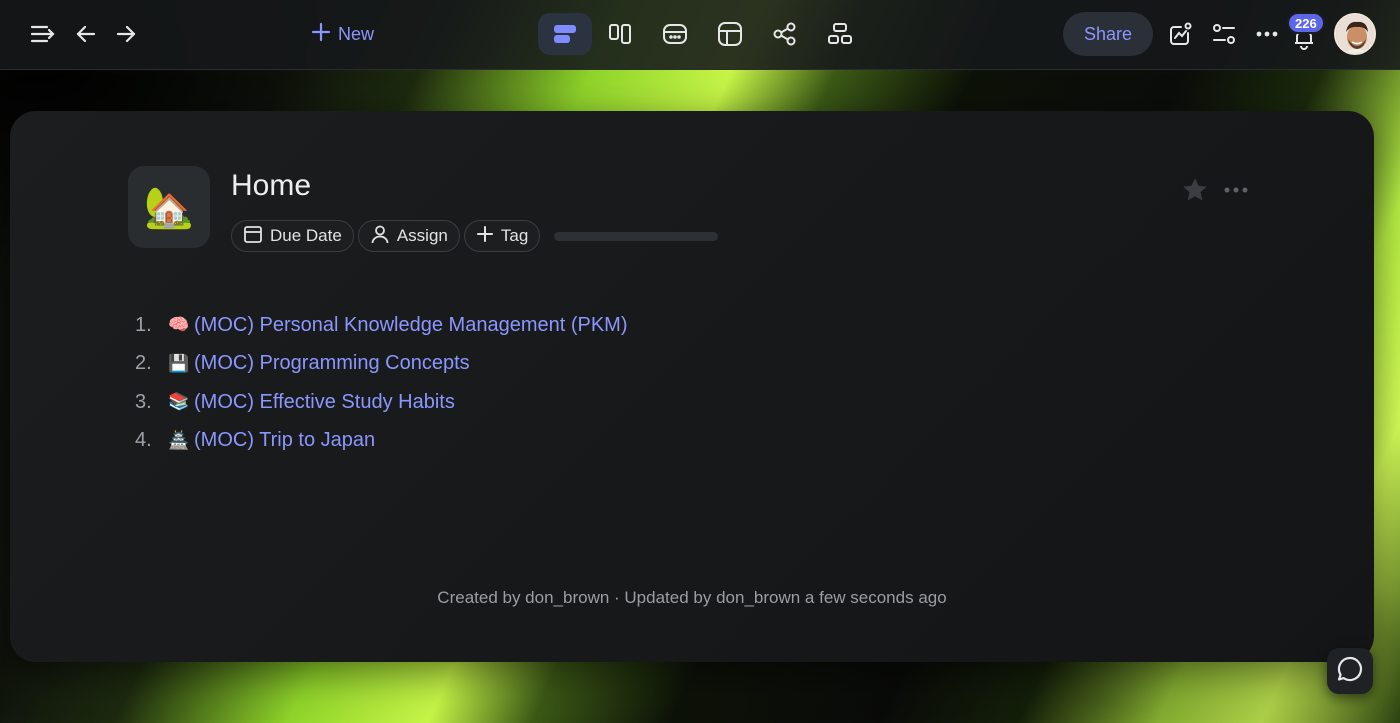 The image size is (1400, 723). I want to click on assign-label: Assign, so click(422, 235).